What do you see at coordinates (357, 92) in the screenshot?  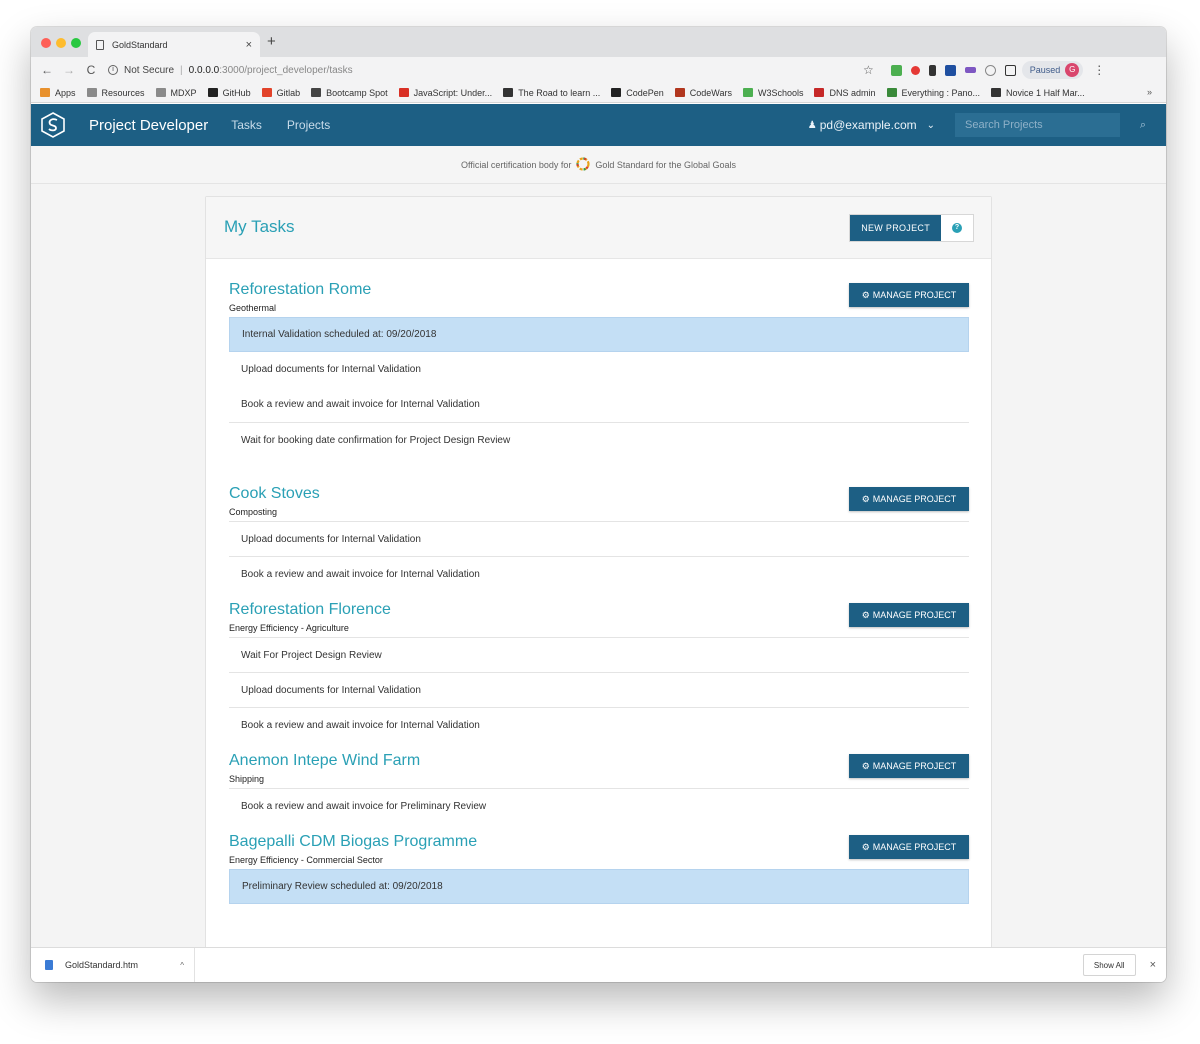 I see `bookmark-label: Bootcamp Spot` at bounding box center [357, 92].